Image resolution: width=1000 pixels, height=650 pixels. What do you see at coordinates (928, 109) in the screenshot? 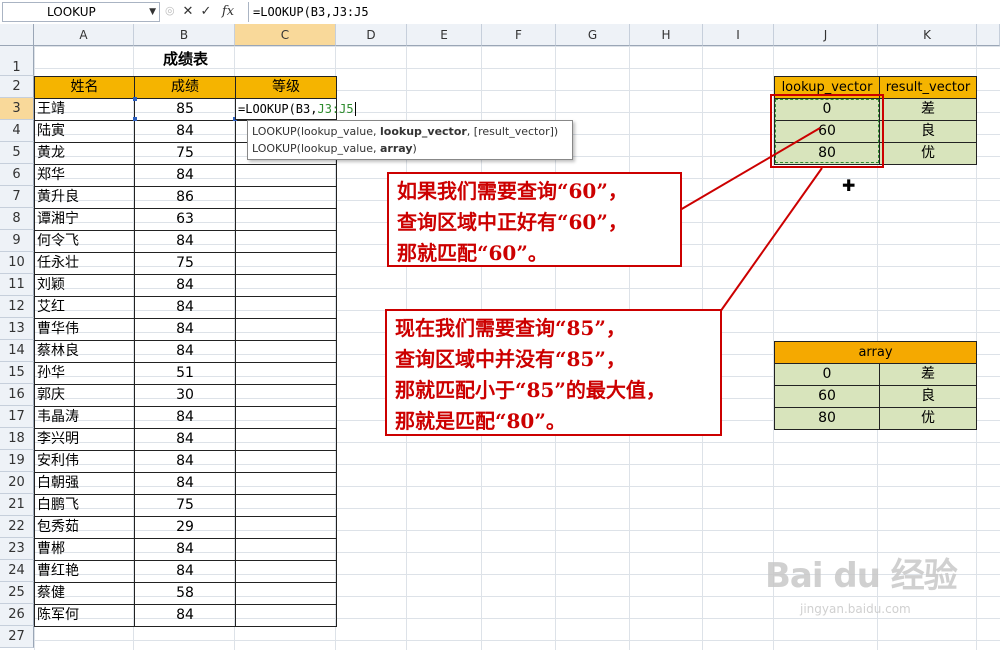
I see `result-vector-cell: 差` at bounding box center [928, 109].